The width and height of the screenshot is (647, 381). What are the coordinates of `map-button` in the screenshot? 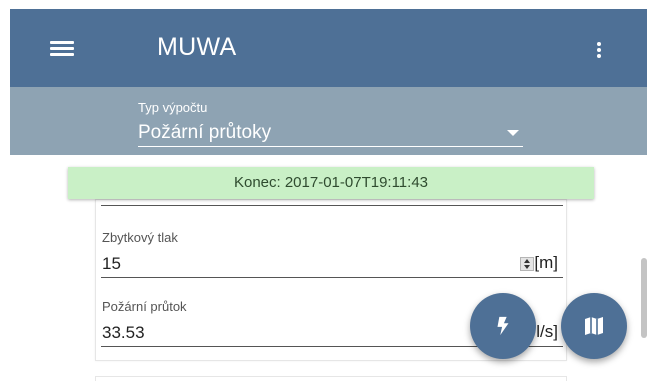 It's located at (594, 326).